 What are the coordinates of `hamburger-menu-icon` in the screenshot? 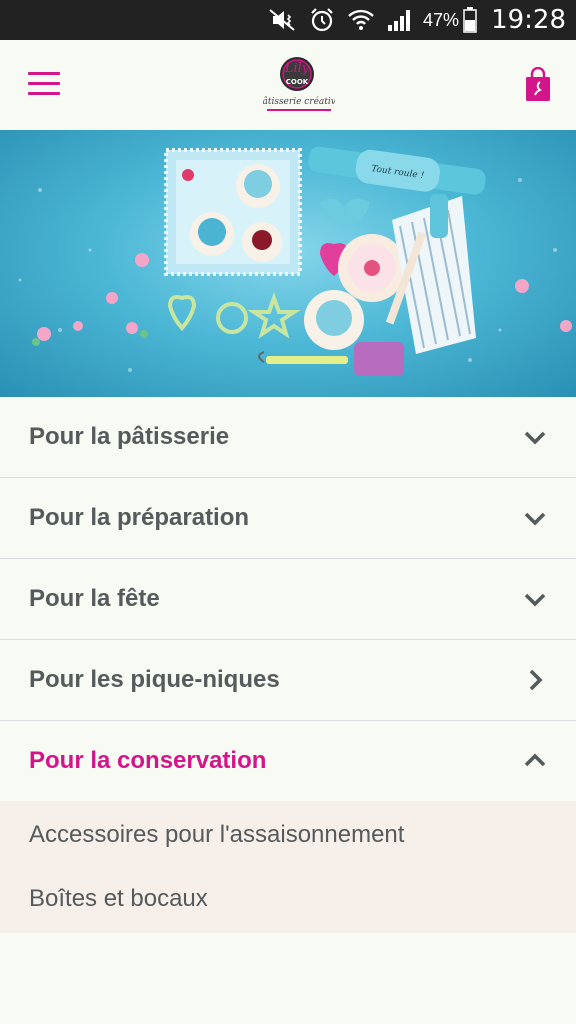 It's located at (44, 84).